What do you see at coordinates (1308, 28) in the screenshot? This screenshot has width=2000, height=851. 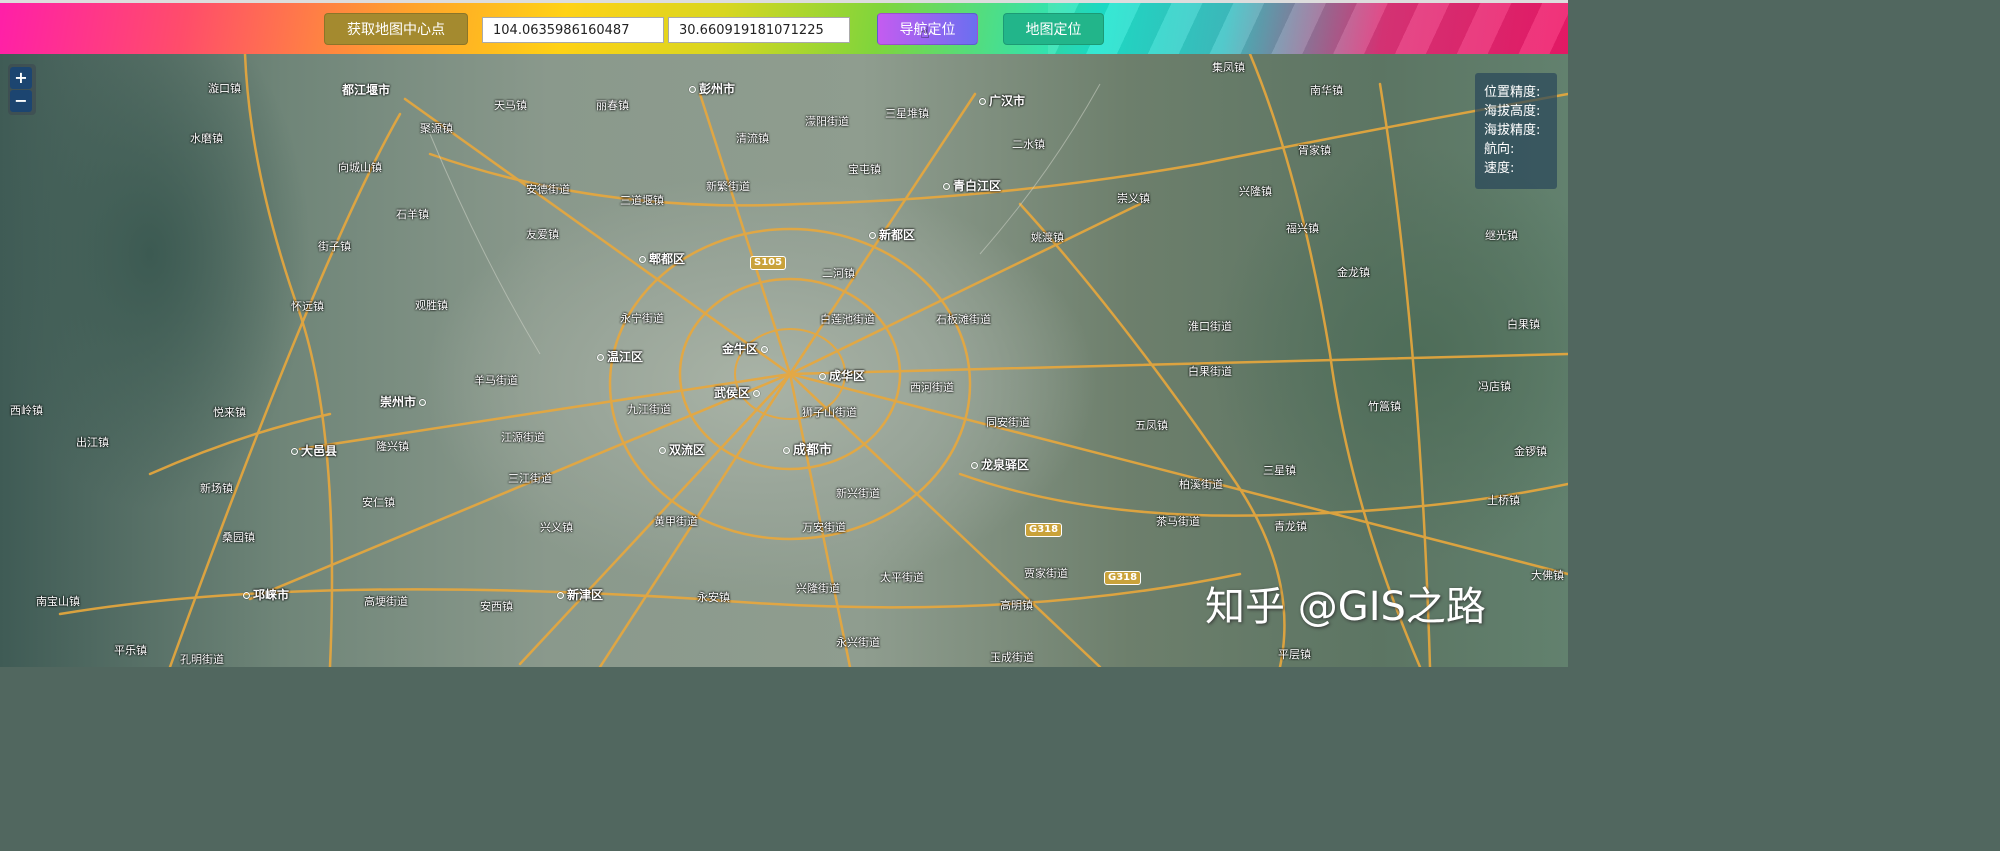 I see `toolbar-decoration` at bounding box center [1308, 28].